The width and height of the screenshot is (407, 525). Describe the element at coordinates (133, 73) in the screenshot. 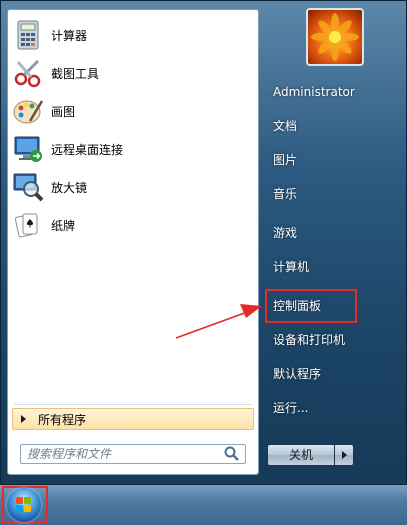

I see `program-item-snipping-tool: 截图工具` at that location.